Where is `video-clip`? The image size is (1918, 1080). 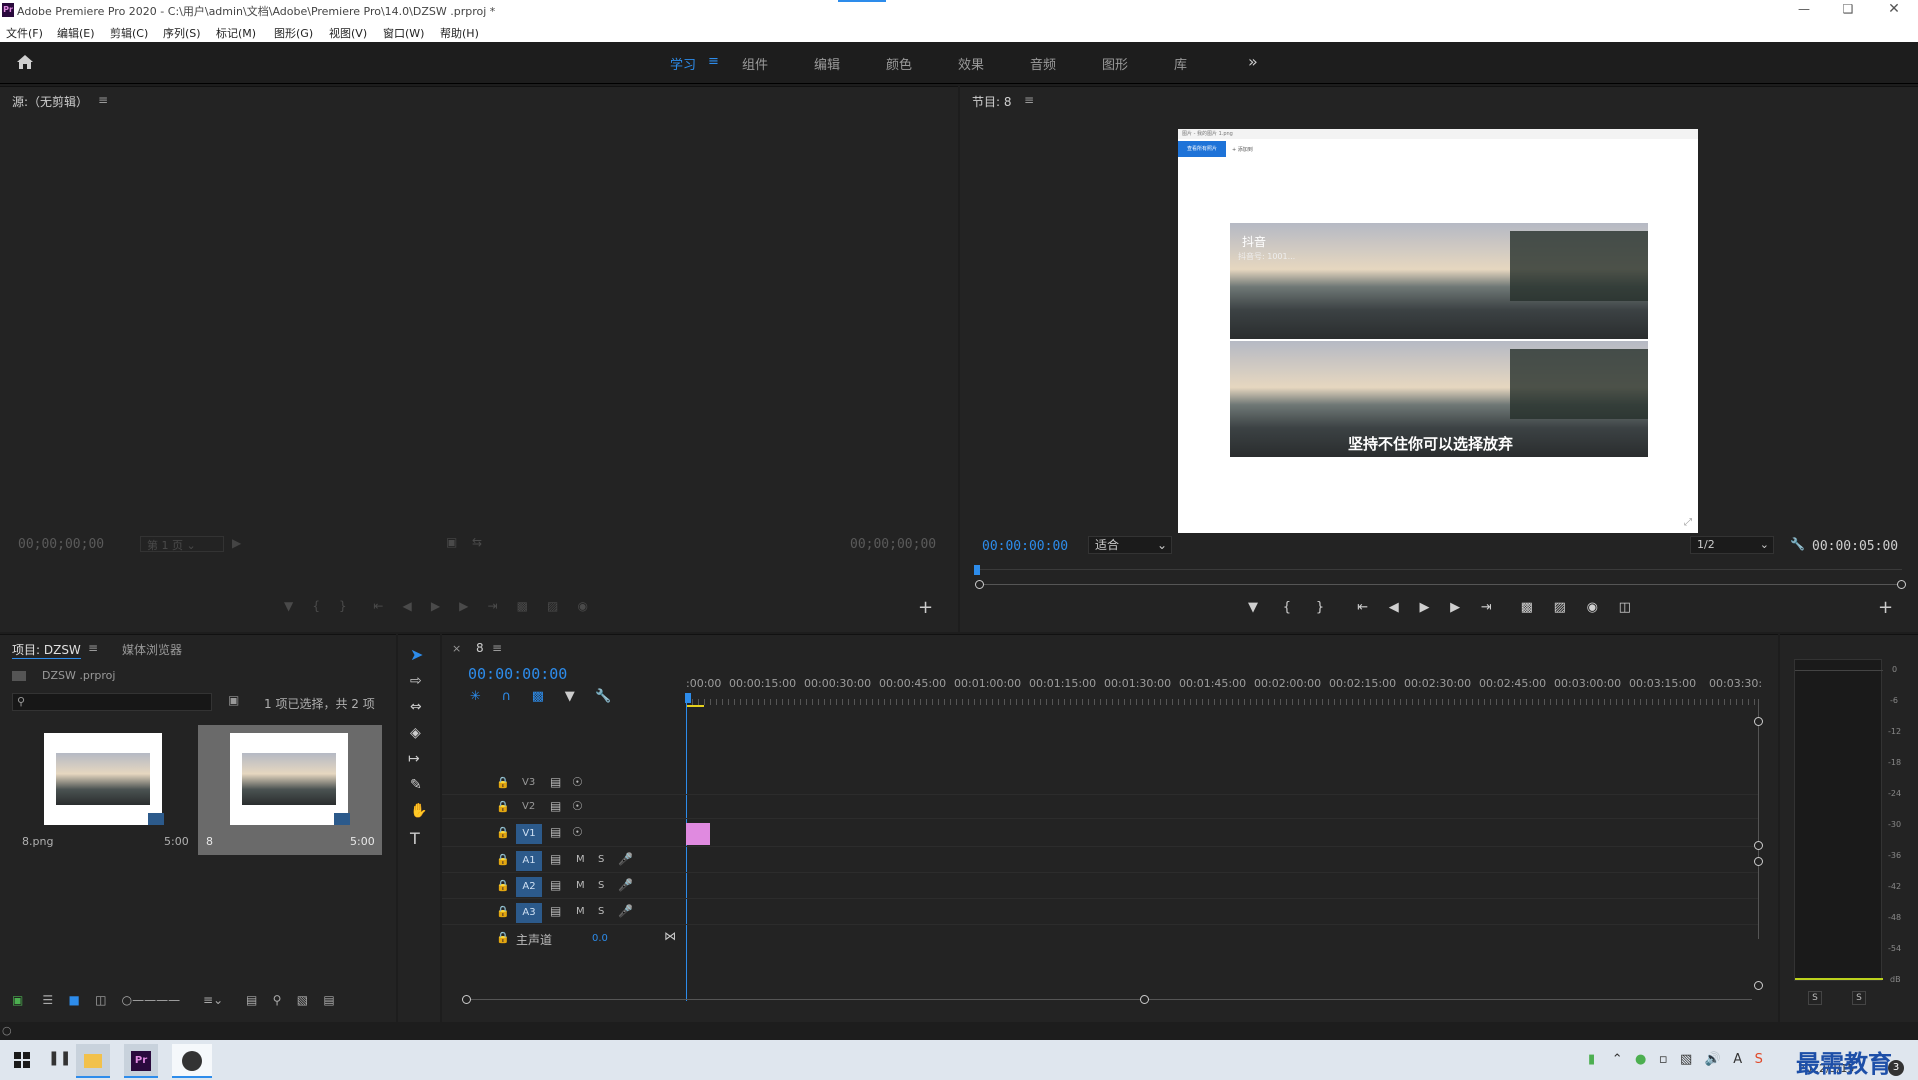
video-clip is located at coordinates (698, 834).